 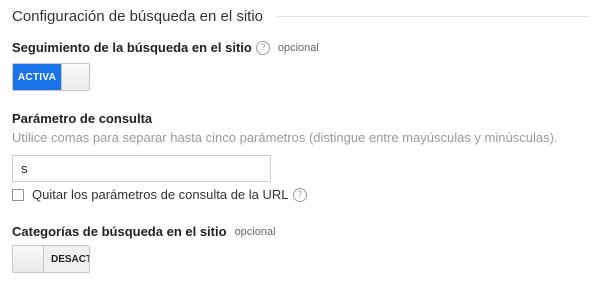 What do you see at coordinates (18, 194) in the screenshot?
I see `strip-query-params-checkbox` at bounding box center [18, 194].